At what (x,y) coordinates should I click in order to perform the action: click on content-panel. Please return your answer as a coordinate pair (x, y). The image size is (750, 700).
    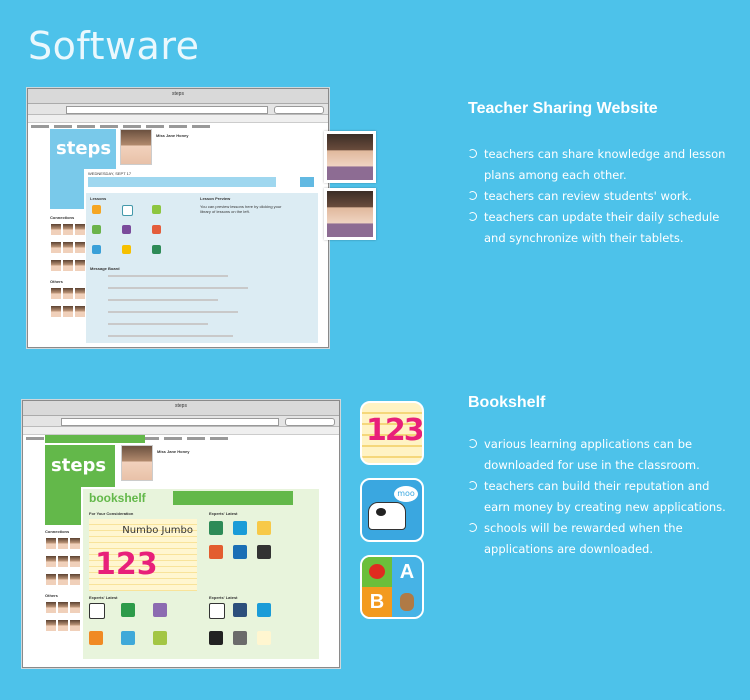
    Looking at the image, I should click on (202, 268).